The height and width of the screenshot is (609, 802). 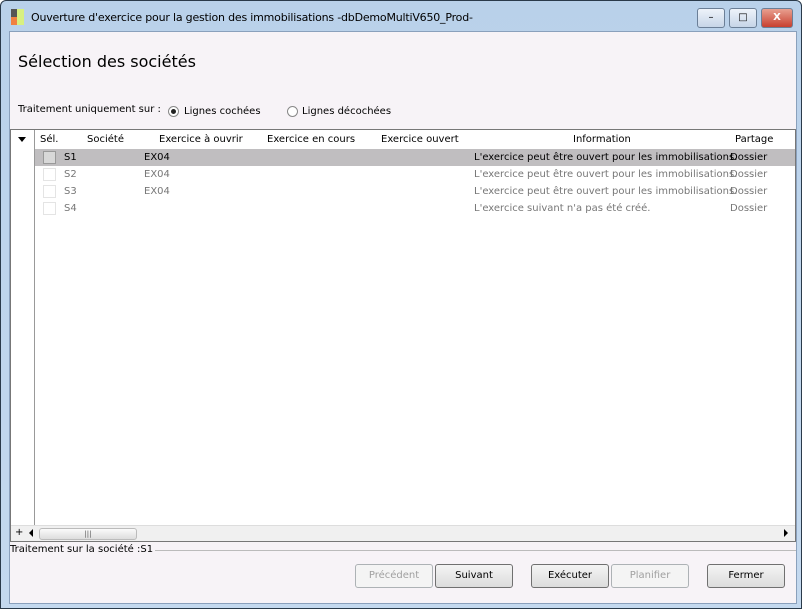 I want to click on column-menu-icon, so click(x=22, y=139).